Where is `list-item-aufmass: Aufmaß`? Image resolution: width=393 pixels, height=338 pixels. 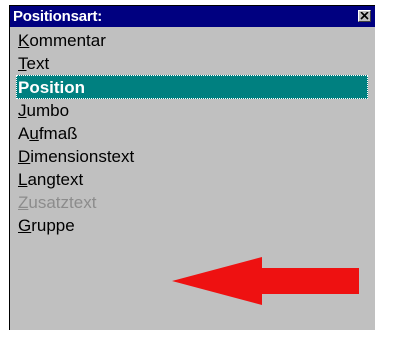
list-item-aufmass: Aufmaß is located at coordinates (192, 134).